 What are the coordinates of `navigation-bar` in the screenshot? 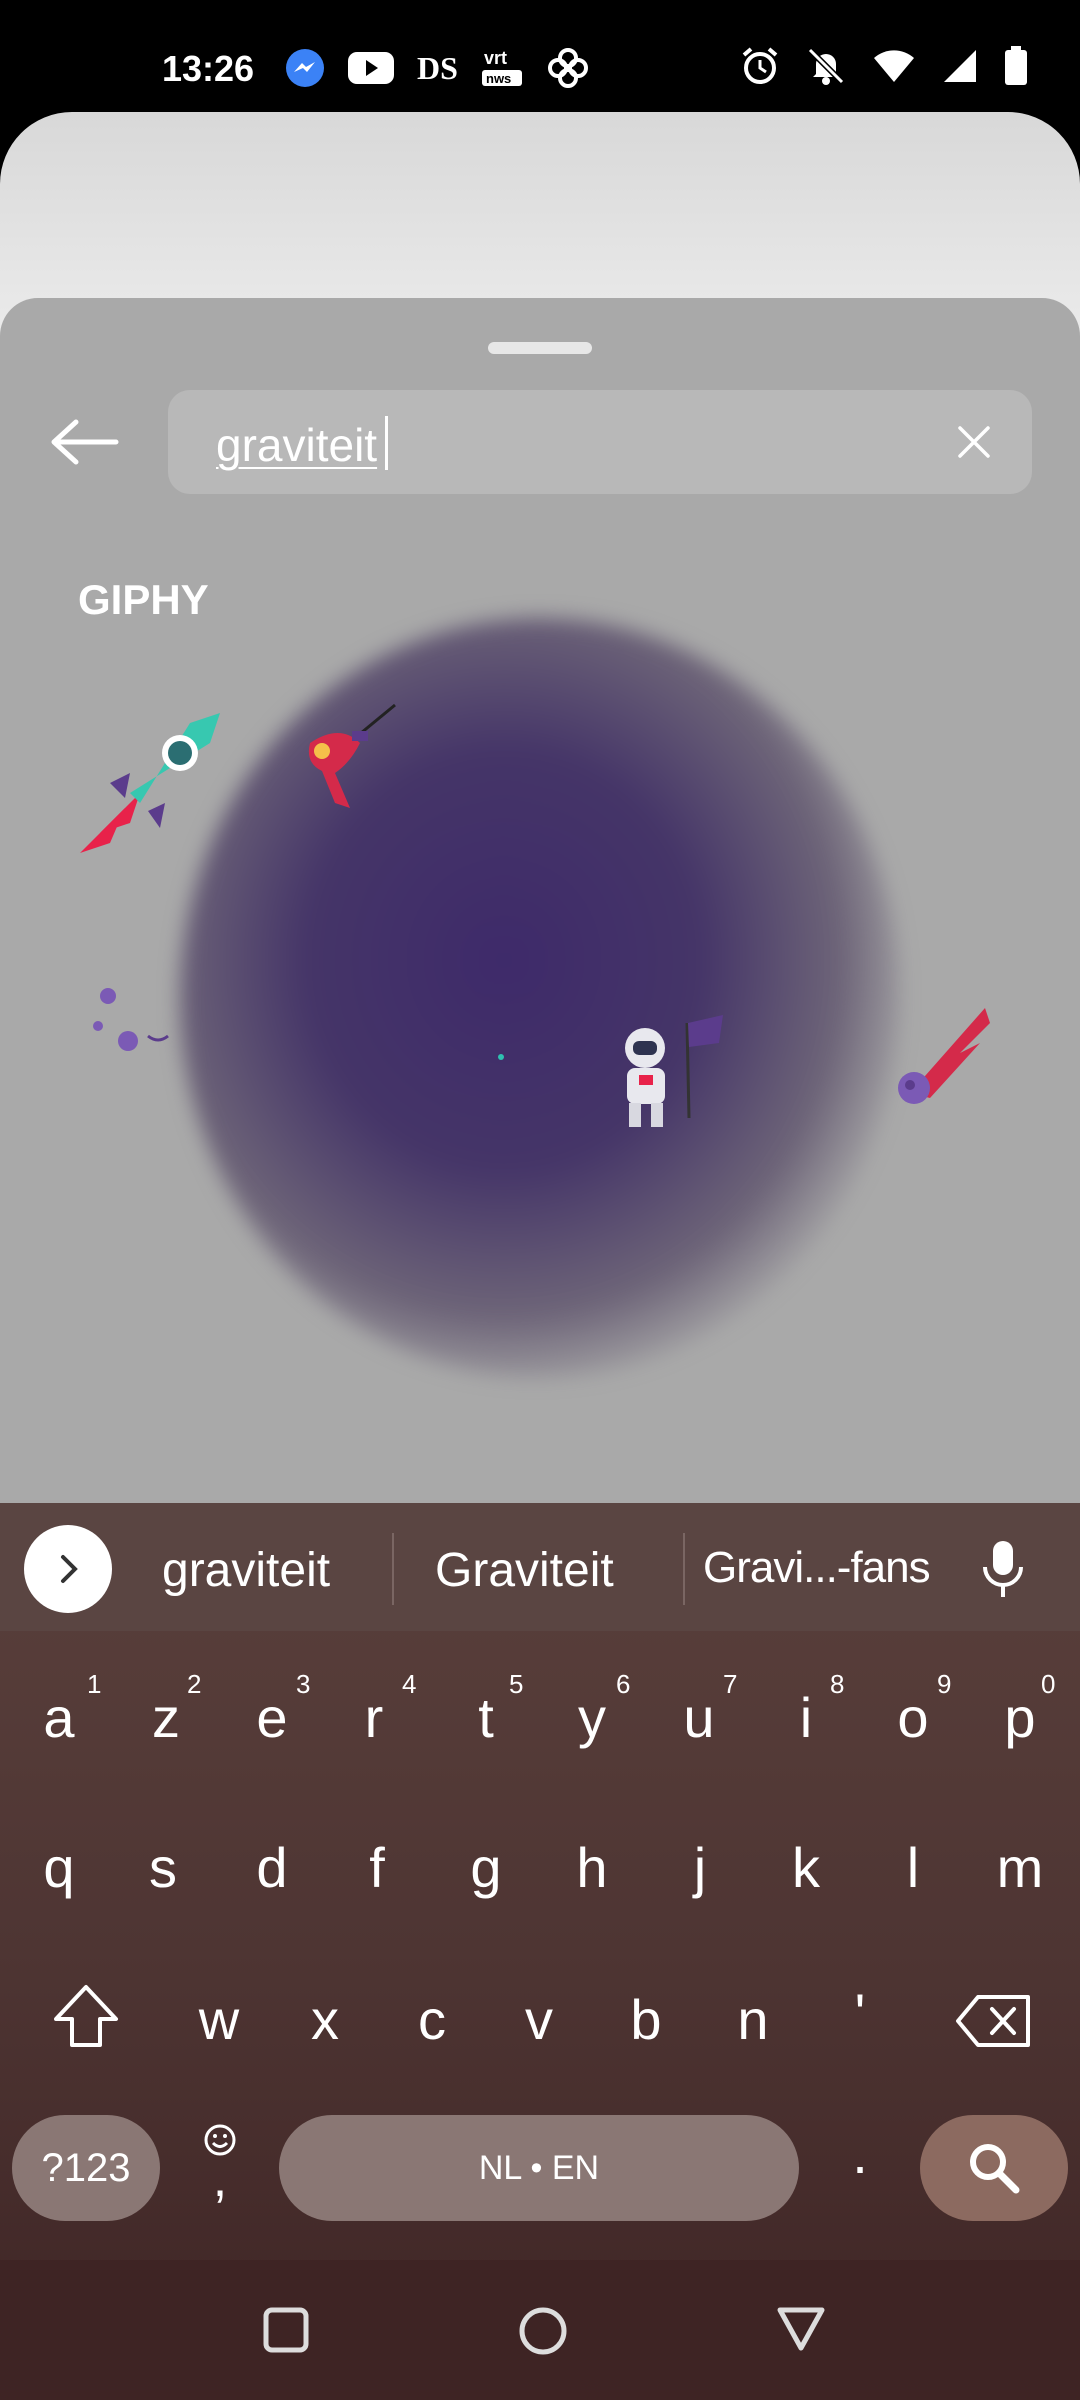 It's located at (540, 2330).